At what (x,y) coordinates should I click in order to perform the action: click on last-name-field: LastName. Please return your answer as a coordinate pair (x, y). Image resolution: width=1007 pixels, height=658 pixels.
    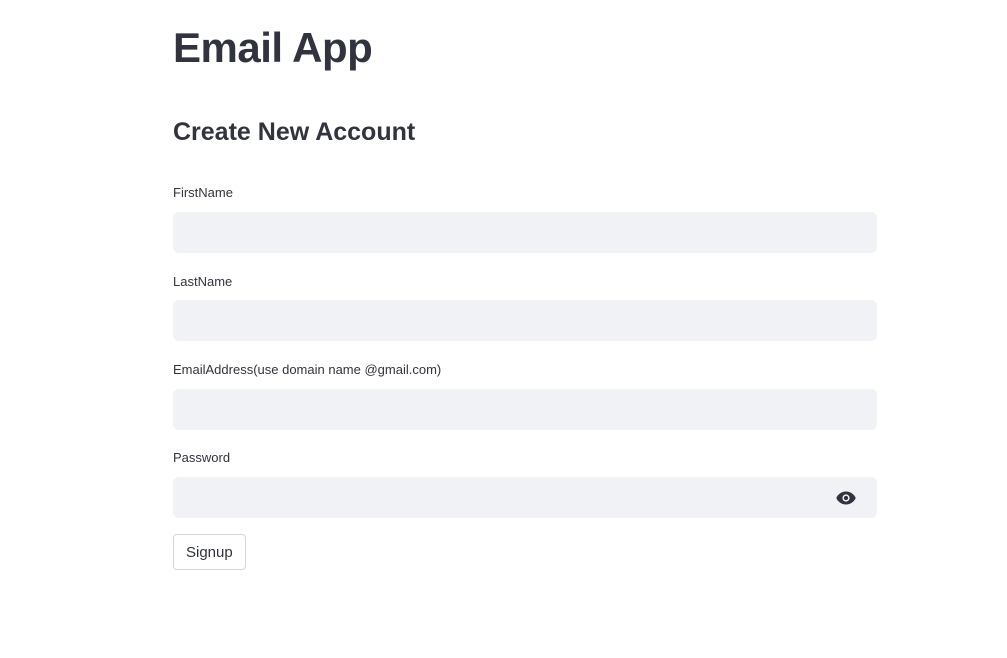
    Looking at the image, I should click on (525, 307).